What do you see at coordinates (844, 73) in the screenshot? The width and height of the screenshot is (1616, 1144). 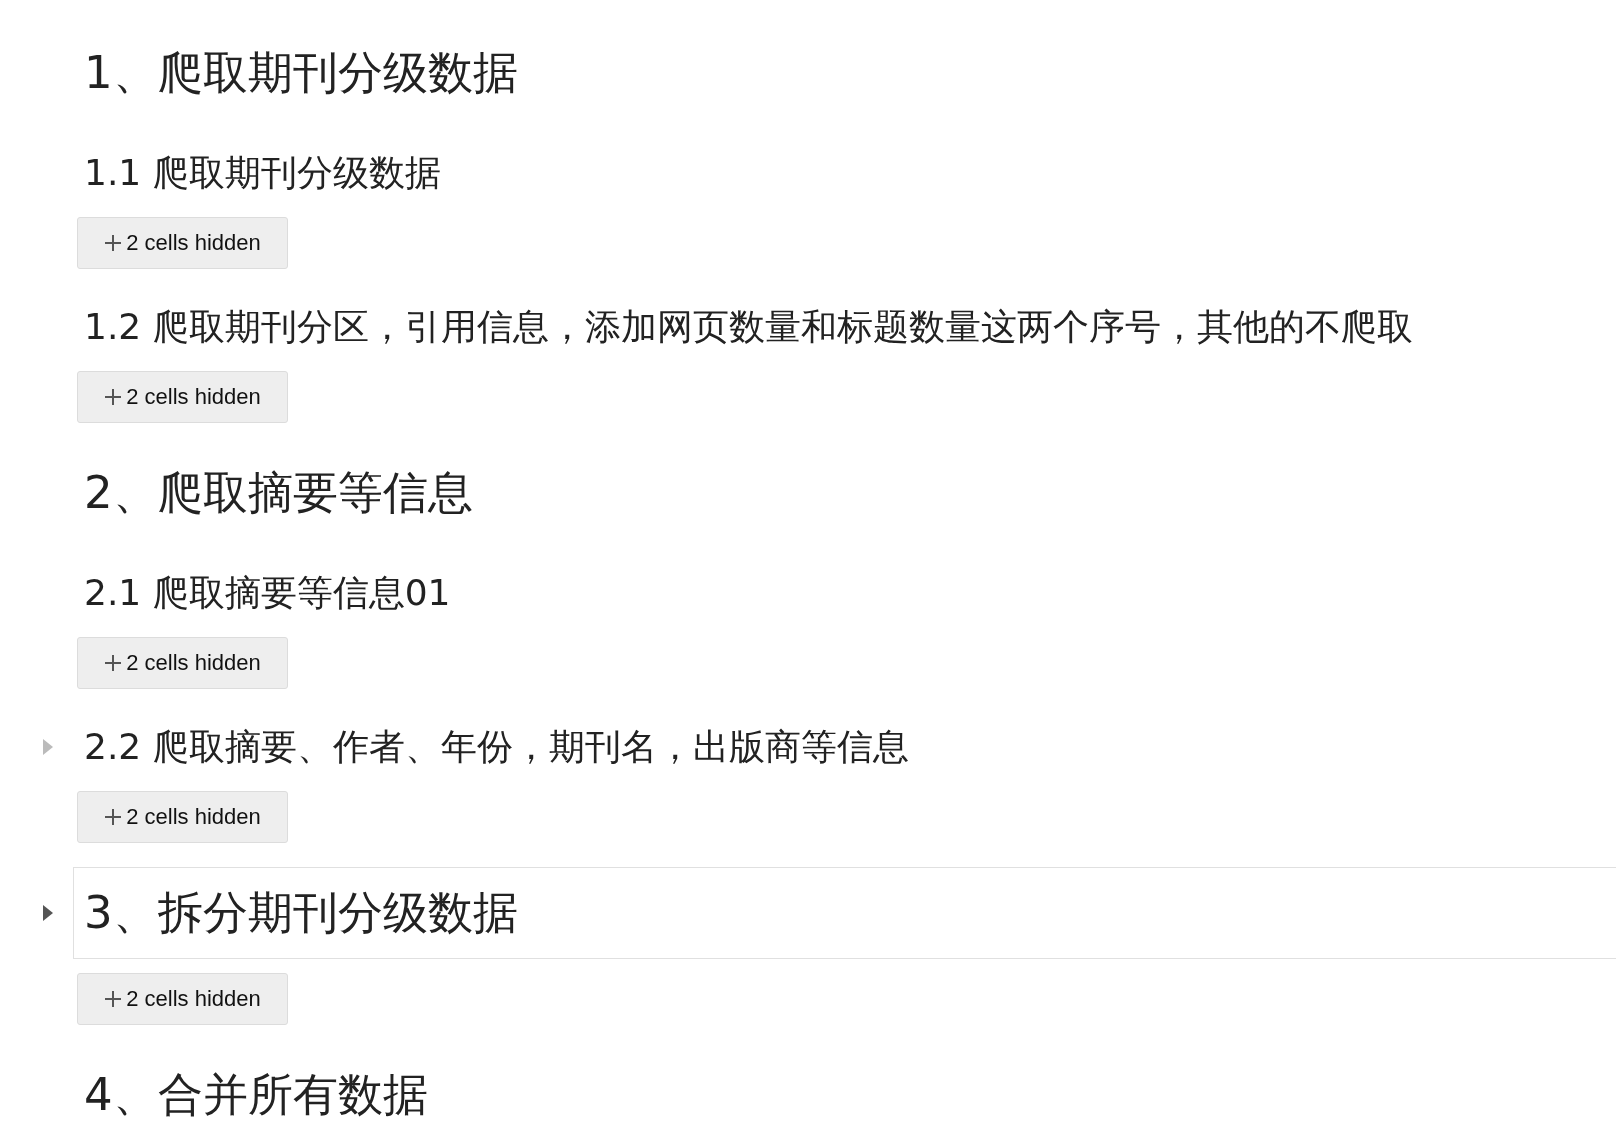 I see `heading-cell: 1、爬取期刊分级数据` at bounding box center [844, 73].